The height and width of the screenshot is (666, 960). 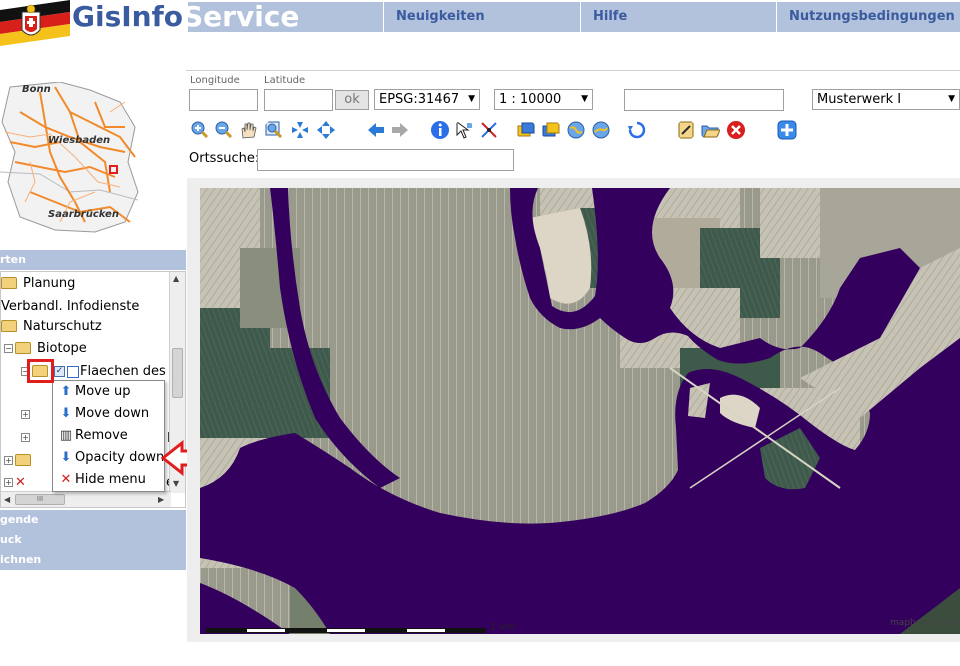 What do you see at coordinates (103, 391) in the screenshot?
I see `menu-item-label: Move up` at bounding box center [103, 391].